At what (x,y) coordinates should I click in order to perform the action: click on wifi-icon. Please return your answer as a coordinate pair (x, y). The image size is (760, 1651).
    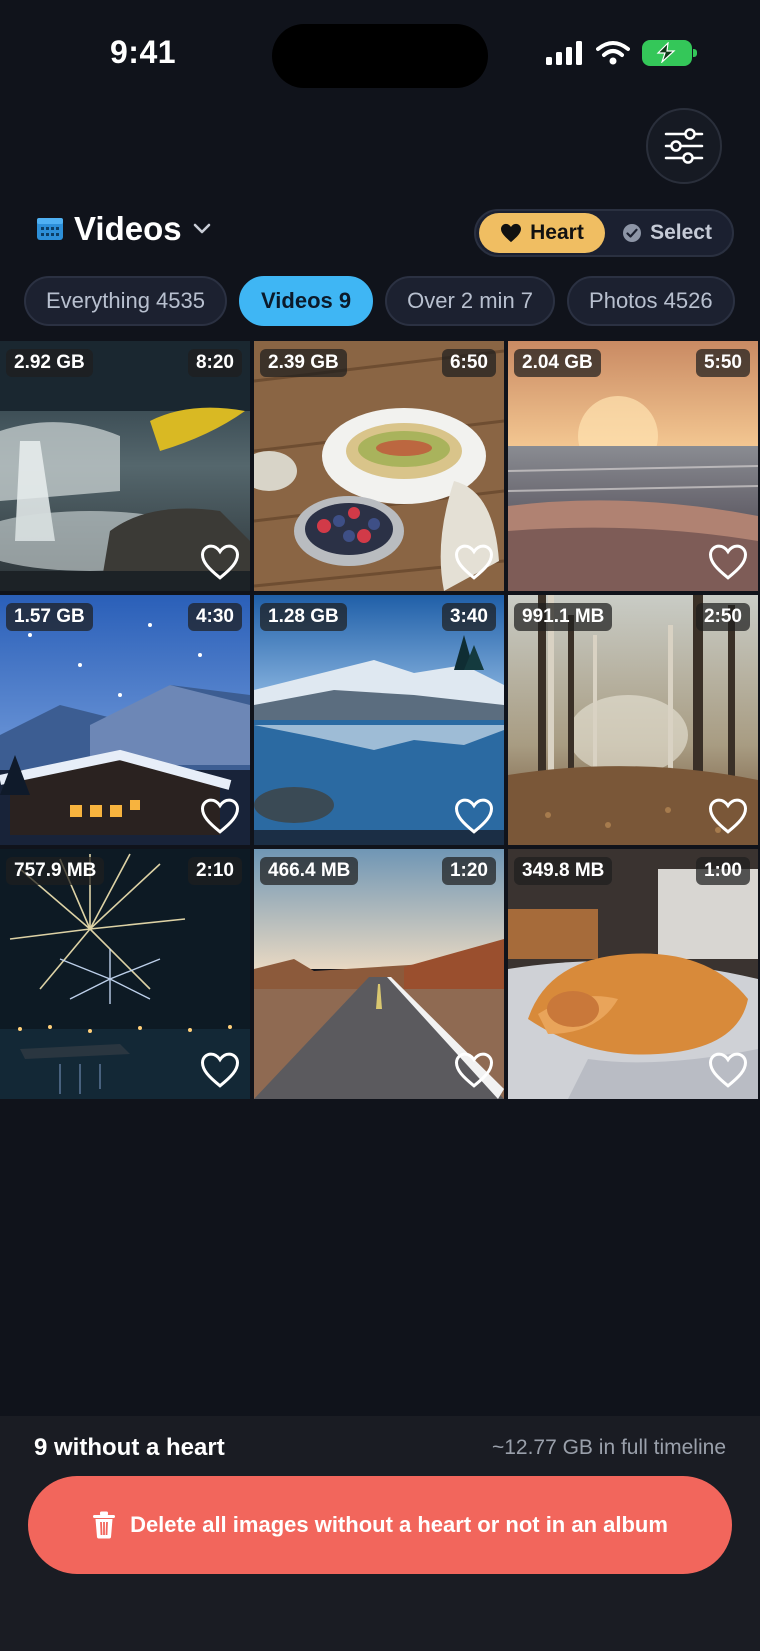
    Looking at the image, I should click on (613, 53).